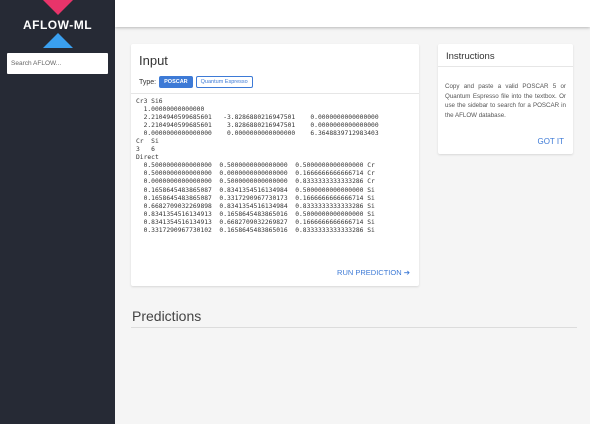  What do you see at coordinates (153, 60) in the screenshot?
I see `input-title: Input` at bounding box center [153, 60].